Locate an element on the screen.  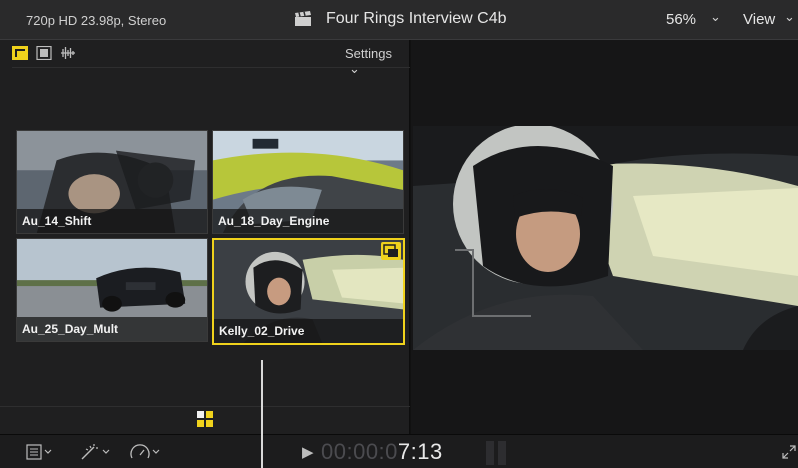
clapperboard-icon is located at coordinates (303, 18).